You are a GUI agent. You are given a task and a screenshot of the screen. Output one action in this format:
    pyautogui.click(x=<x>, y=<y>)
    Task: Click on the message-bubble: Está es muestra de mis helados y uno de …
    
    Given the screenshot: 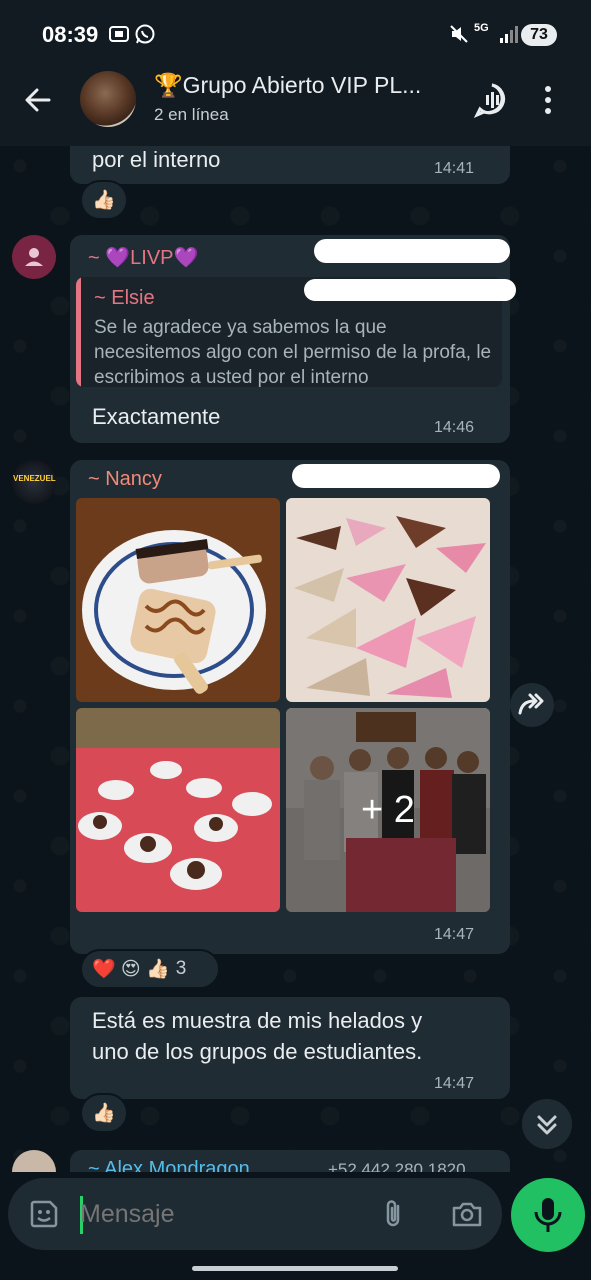 What is the action you would take?
    pyautogui.click(x=290, y=1048)
    